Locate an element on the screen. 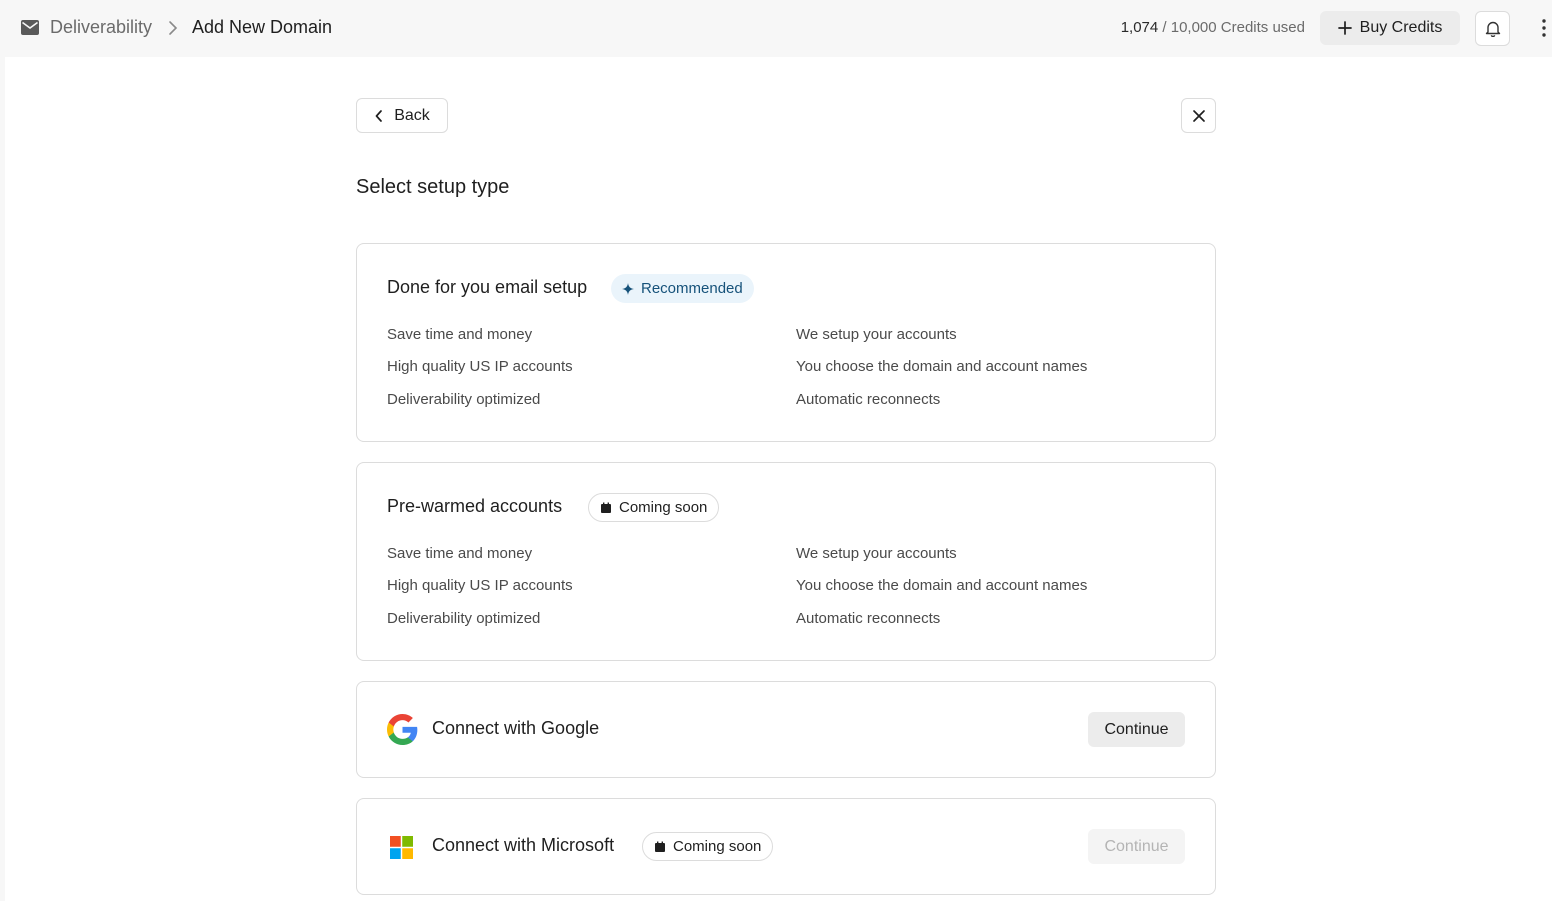 This screenshot has height=901, width=1552. sparkle-icon is located at coordinates (628, 288).